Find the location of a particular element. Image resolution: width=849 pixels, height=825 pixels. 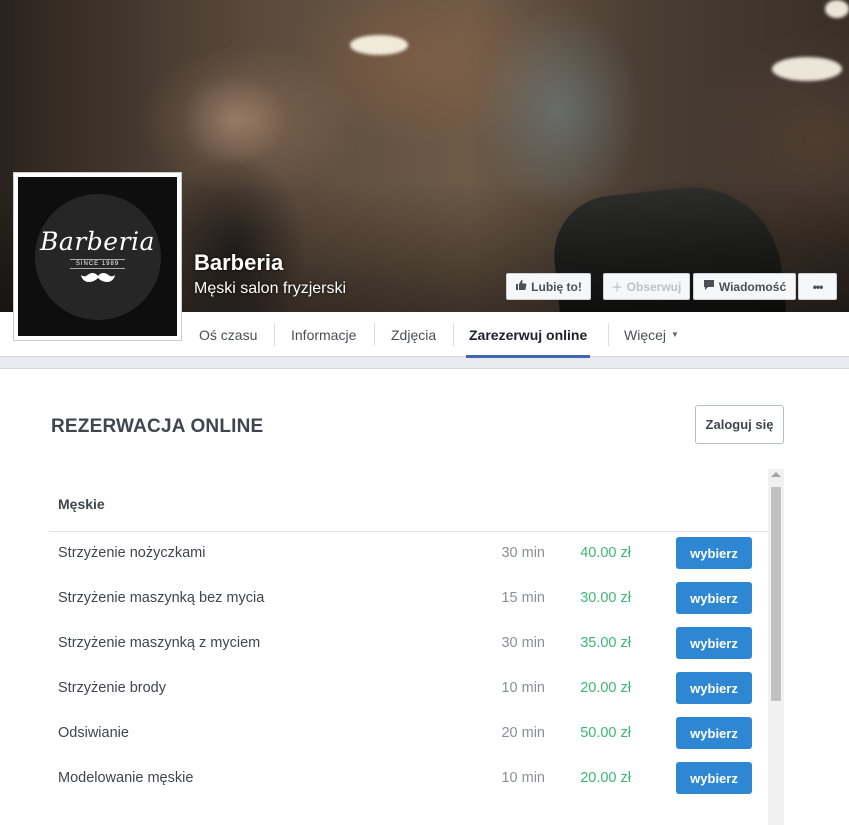

more-options-icon: ••• is located at coordinates (818, 286).